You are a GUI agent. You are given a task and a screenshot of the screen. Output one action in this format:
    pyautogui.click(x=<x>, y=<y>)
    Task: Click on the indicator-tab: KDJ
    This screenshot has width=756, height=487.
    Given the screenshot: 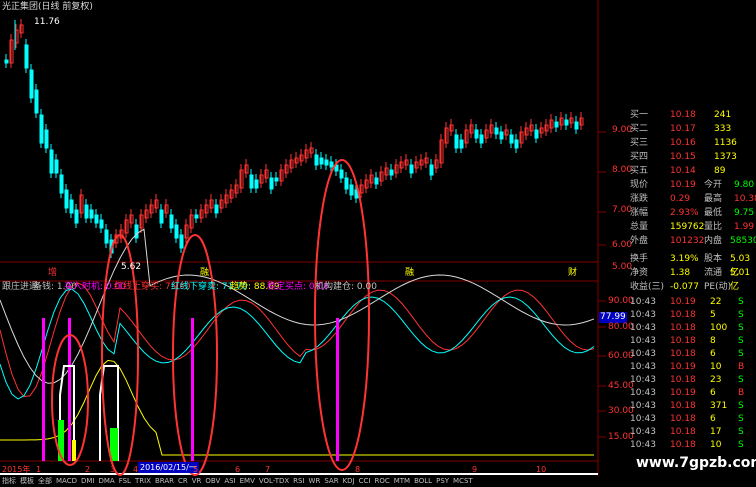 What is the action you would take?
    pyautogui.click(x=349, y=481)
    